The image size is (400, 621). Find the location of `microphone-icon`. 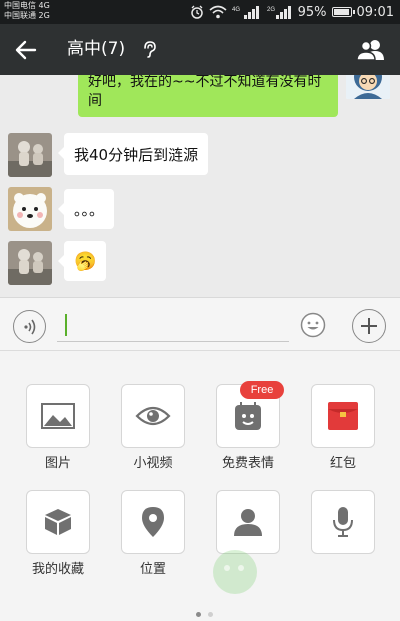

microphone-icon is located at coordinates (343, 522).